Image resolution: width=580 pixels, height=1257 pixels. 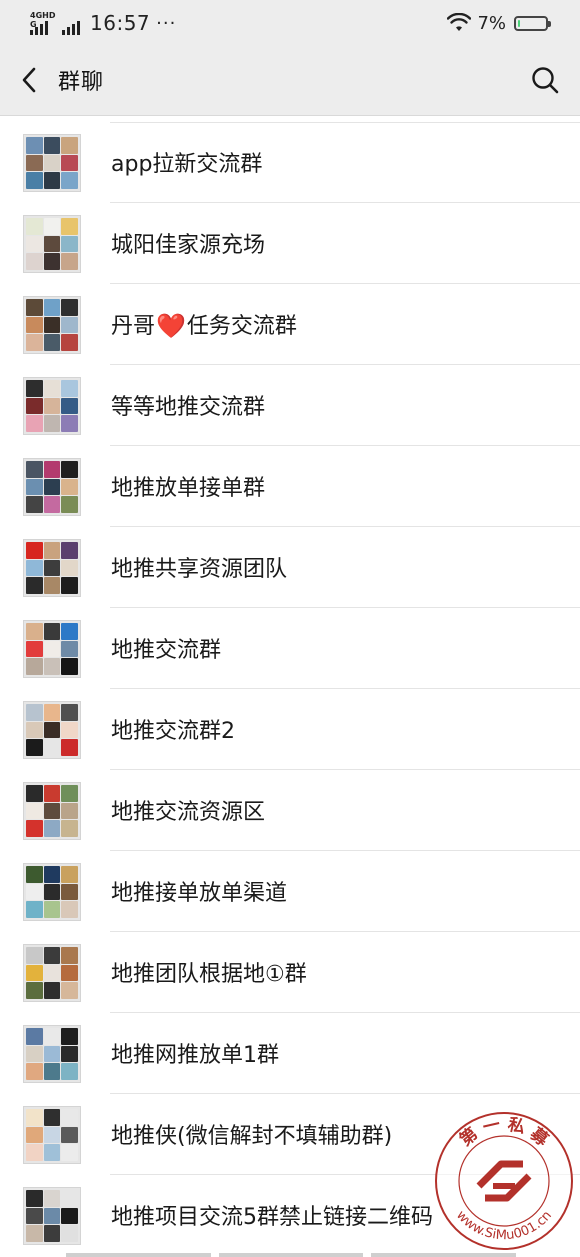 I want to click on watermark-stamp: 第 一 私 募 www.SiMu001.cn, so click(x=504, y=1181).